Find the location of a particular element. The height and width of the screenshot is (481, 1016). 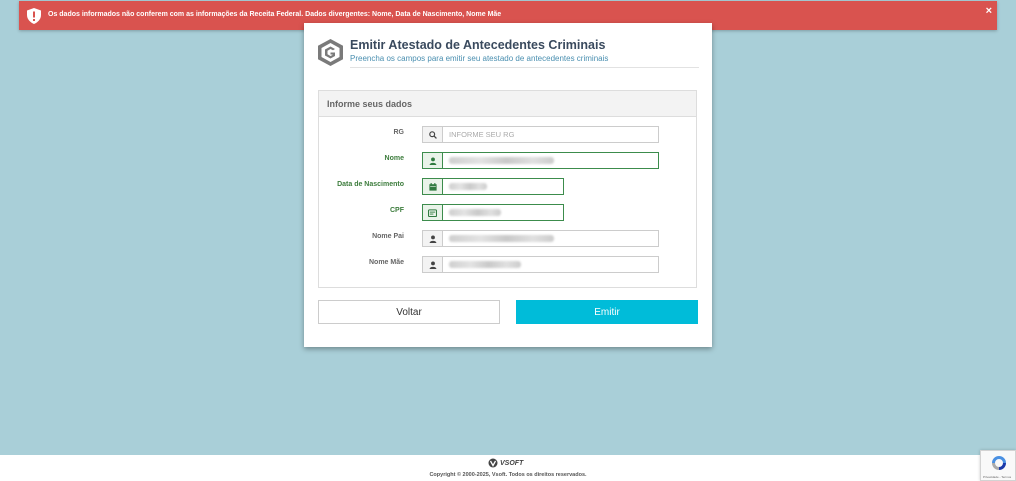

rg-input-group: INFORME SEU RG is located at coordinates (540, 134).